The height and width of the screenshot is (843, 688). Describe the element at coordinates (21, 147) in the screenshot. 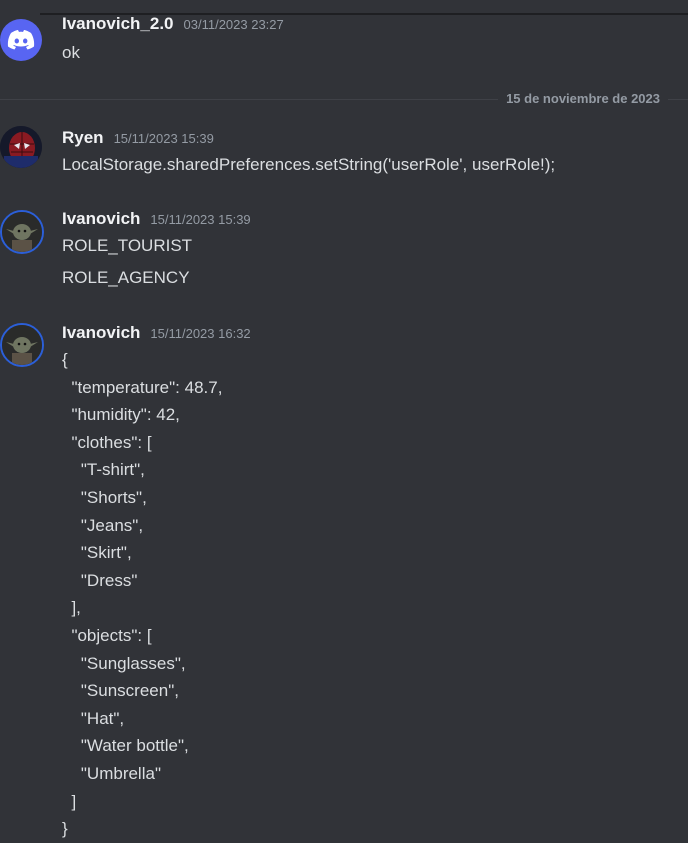

I see `spiderman-avatar-icon` at that location.